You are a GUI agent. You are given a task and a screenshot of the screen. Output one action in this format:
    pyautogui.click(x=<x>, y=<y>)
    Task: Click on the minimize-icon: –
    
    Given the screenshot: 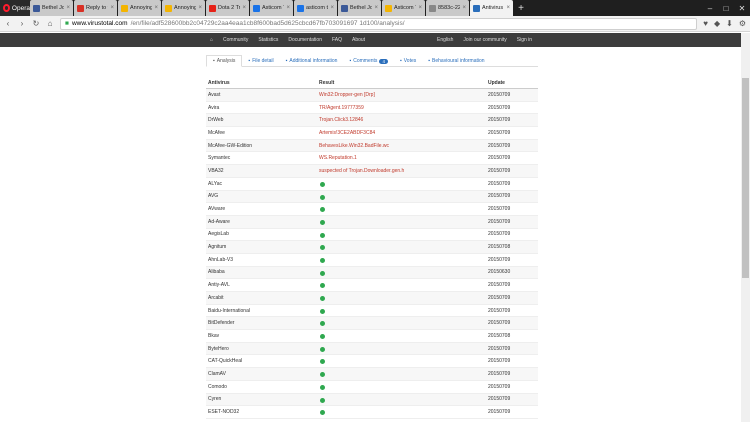 What is the action you would take?
    pyautogui.click(x=710, y=8)
    